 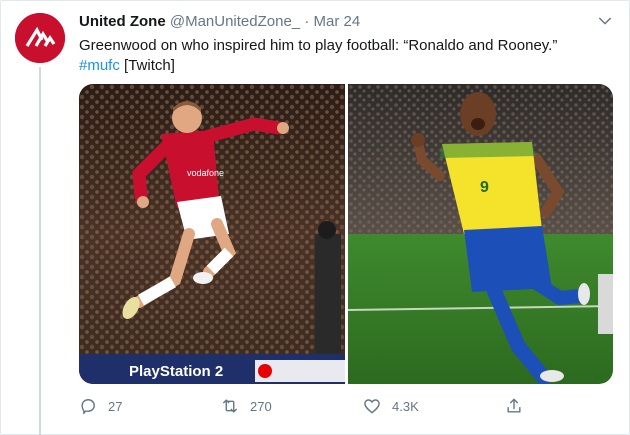 What do you see at coordinates (88, 407) in the screenshot?
I see `reply-icon` at bounding box center [88, 407].